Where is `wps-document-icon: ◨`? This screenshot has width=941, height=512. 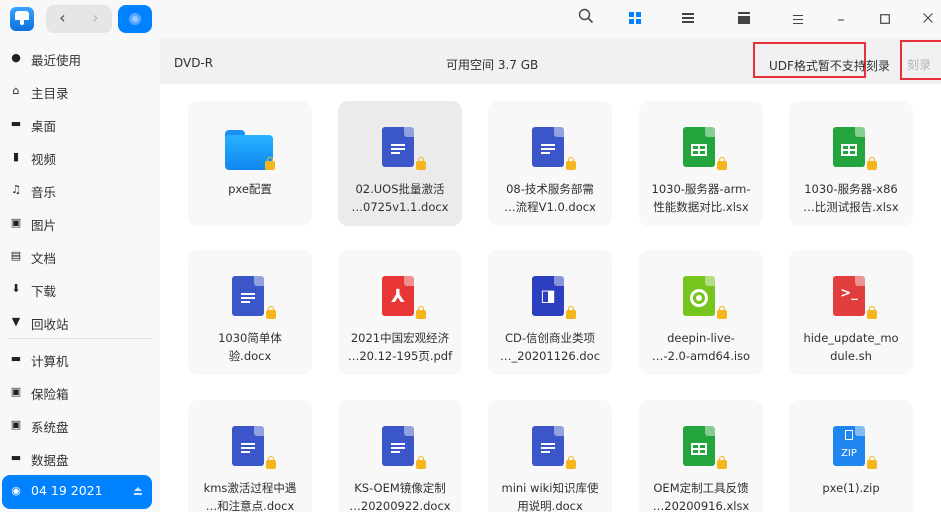
wps-document-icon: ◨ is located at coordinates (548, 296).